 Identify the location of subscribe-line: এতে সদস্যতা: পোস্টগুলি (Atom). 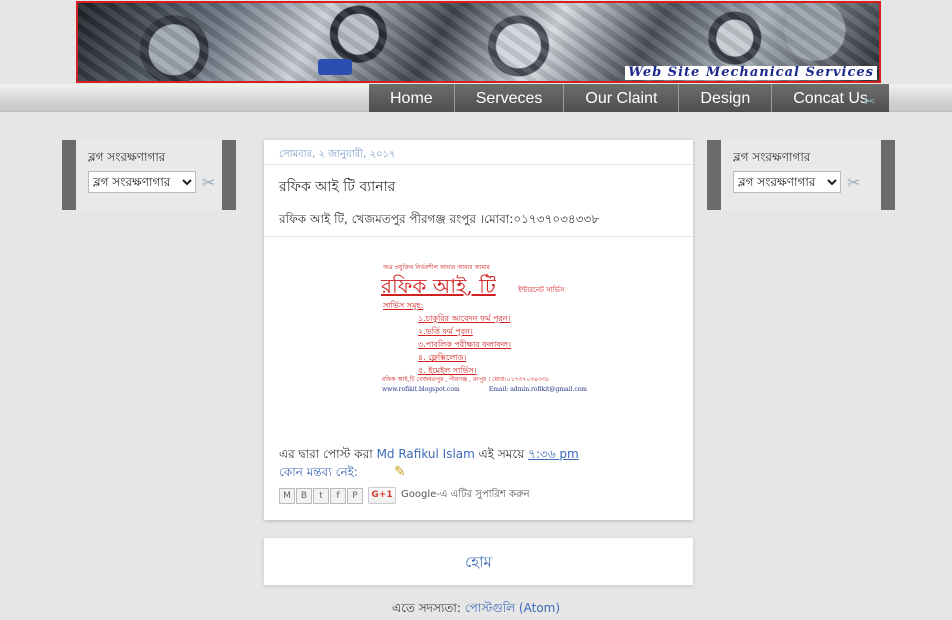
(476, 610).